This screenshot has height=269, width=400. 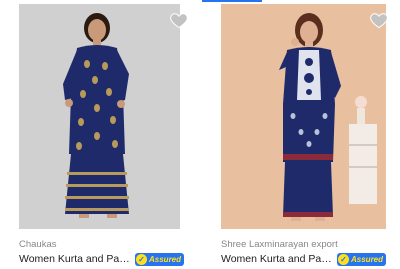 What do you see at coordinates (38, 244) in the screenshot?
I see `product-brand: Chaukas` at bounding box center [38, 244].